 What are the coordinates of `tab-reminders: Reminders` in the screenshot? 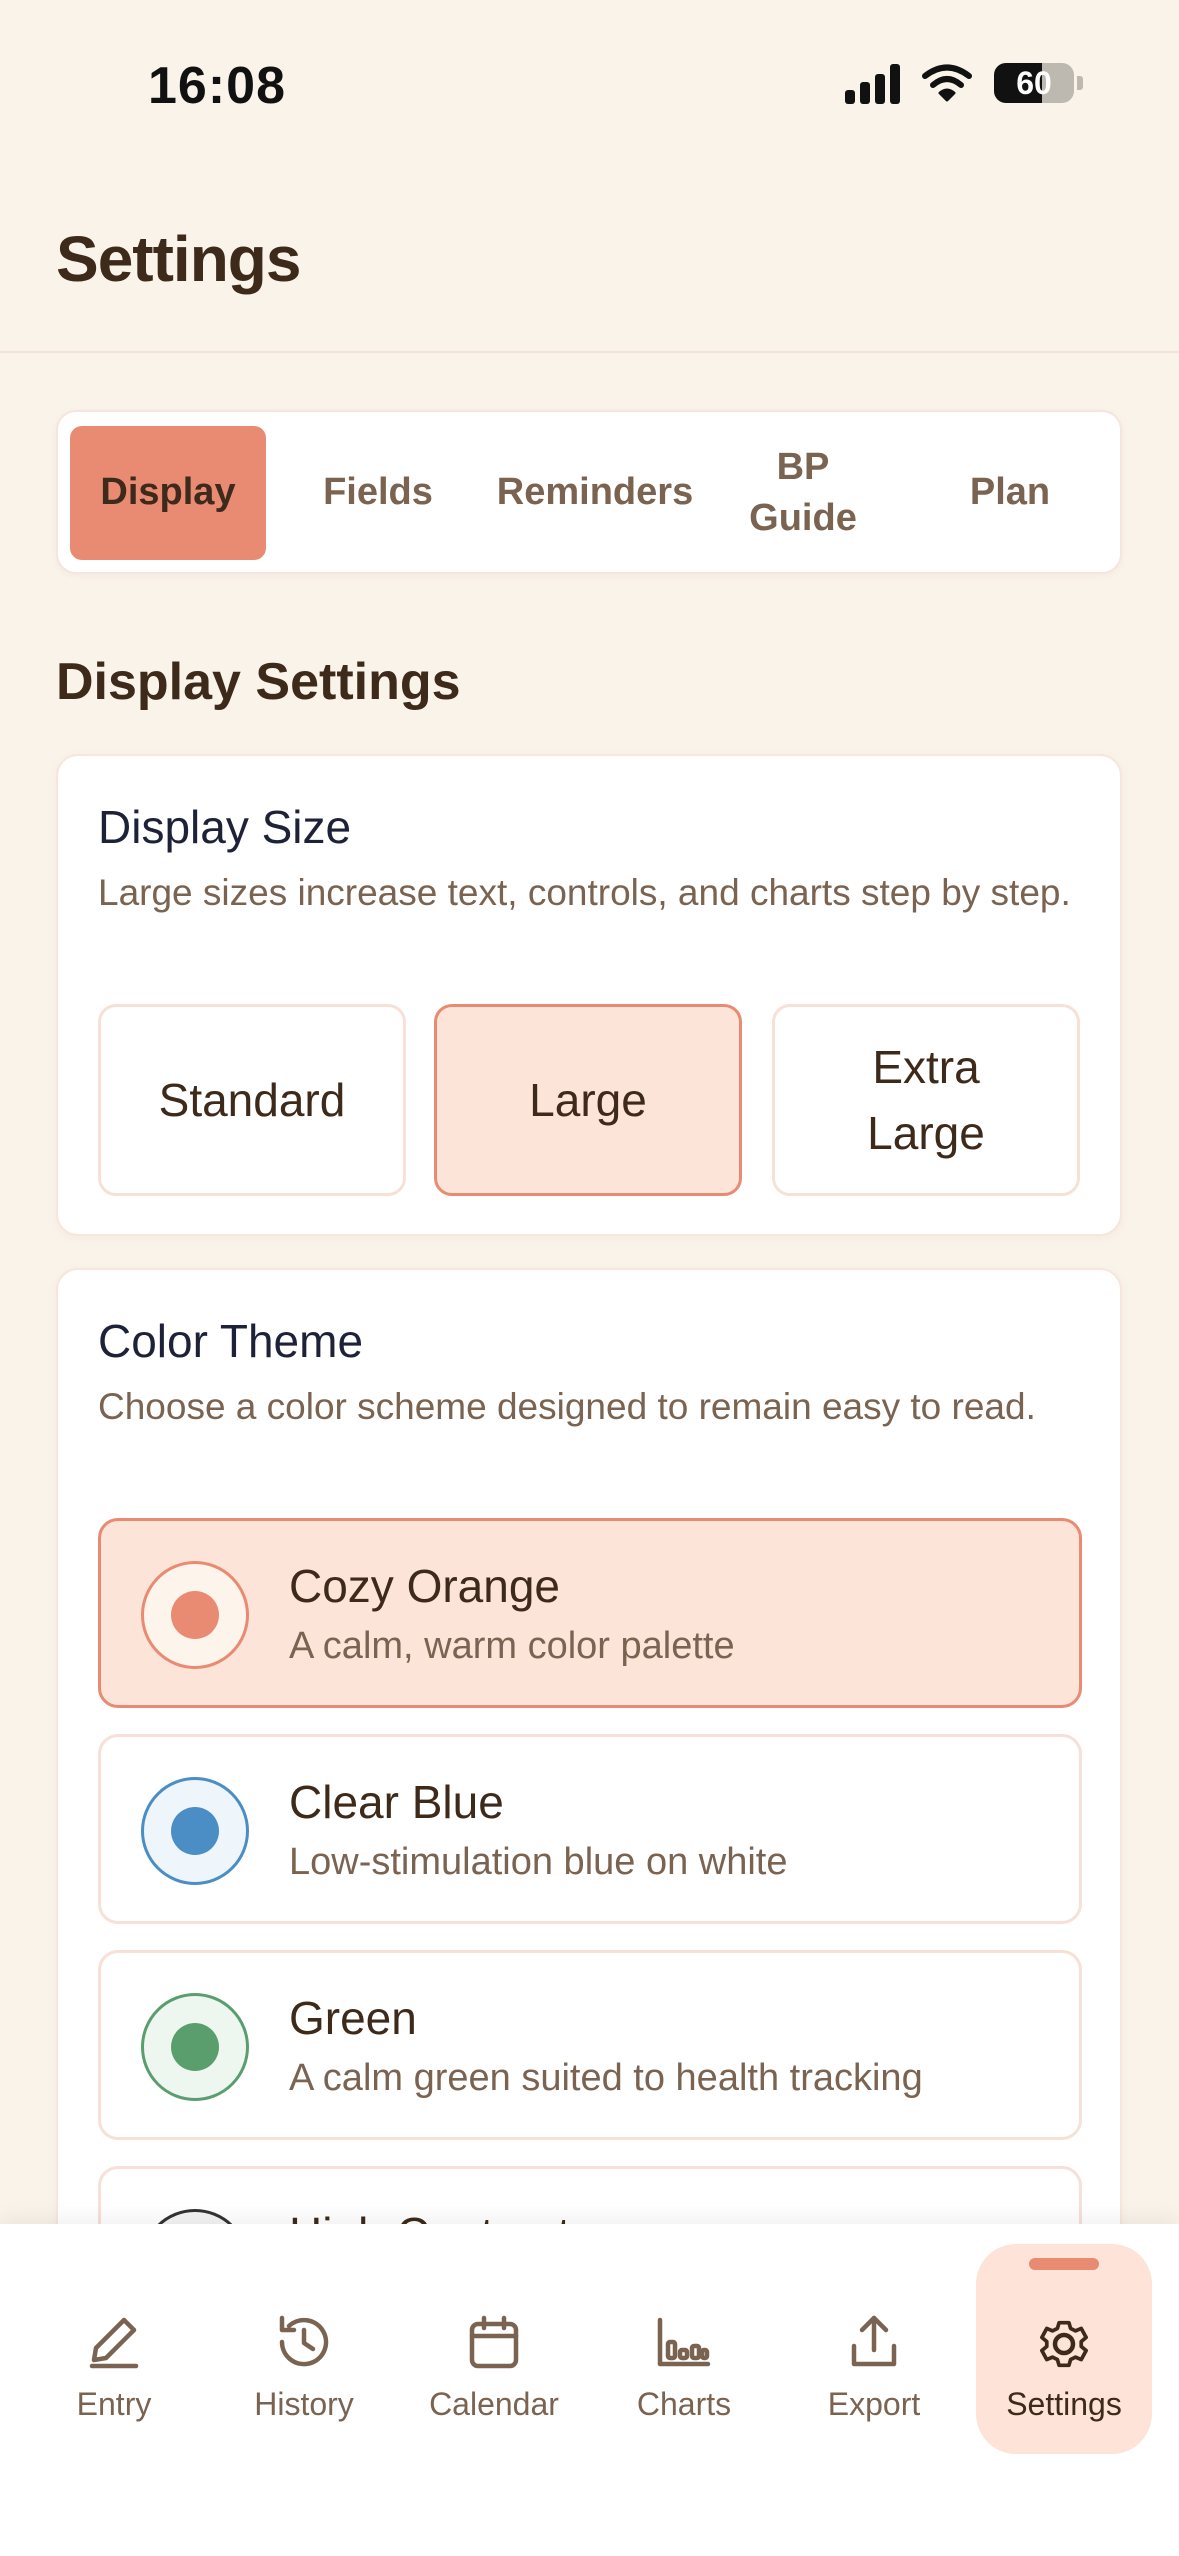 It's located at (595, 493).